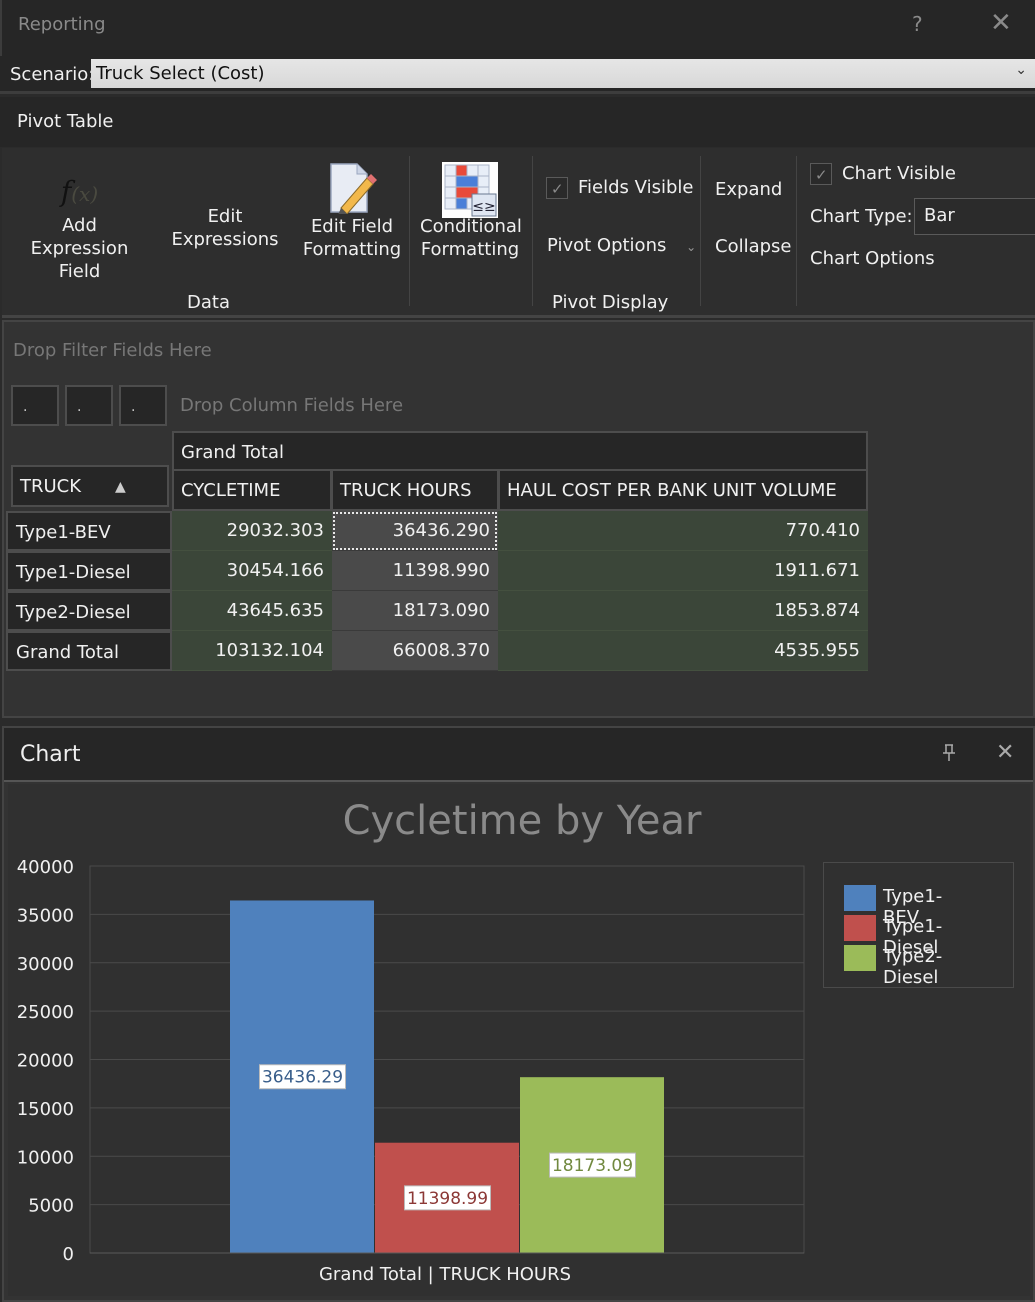 The height and width of the screenshot is (1302, 1035). Describe the element at coordinates (65, 121) in the screenshot. I see `tab-pivot-table: Pivot Table` at that location.